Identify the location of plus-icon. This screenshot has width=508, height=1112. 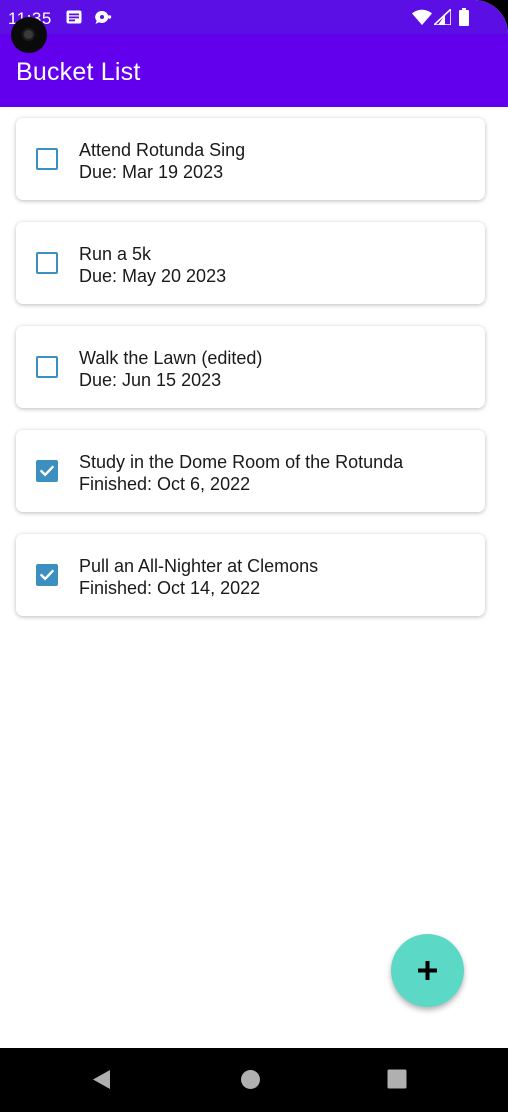
(427, 970).